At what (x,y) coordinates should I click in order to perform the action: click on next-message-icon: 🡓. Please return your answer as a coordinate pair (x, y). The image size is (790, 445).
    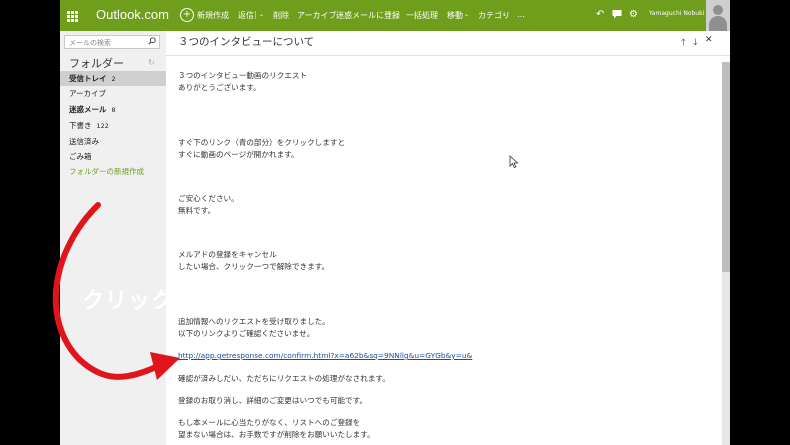
    Looking at the image, I should click on (695, 43).